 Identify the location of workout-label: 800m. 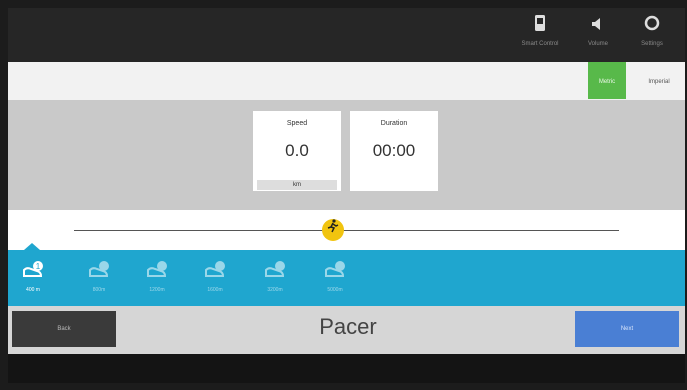
(99, 290).